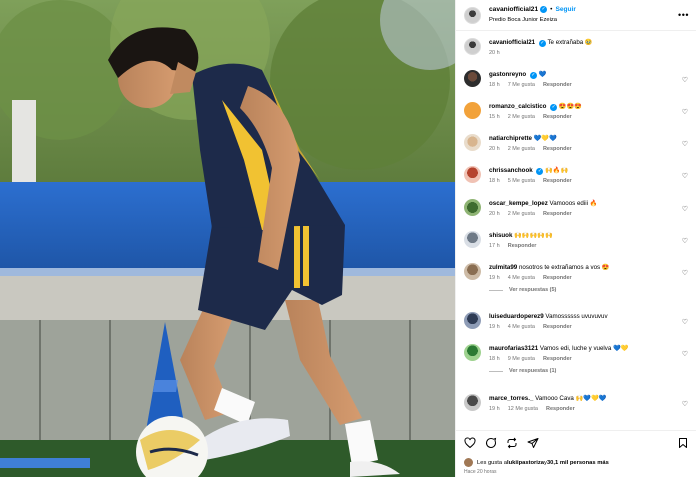 This screenshot has height=477, width=696. What do you see at coordinates (516, 316) in the screenshot?
I see `comment-username: luiseduardoperez9` at bounding box center [516, 316].